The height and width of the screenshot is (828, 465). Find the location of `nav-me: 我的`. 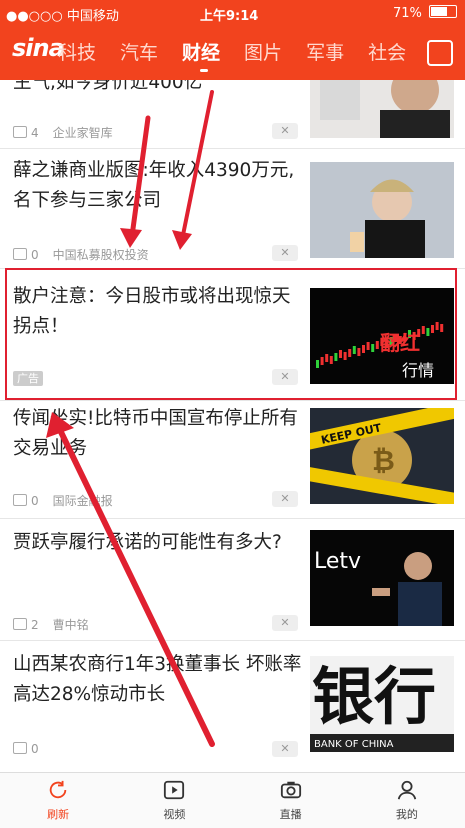

nav-me: 我的 is located at coordinates (407, 800).